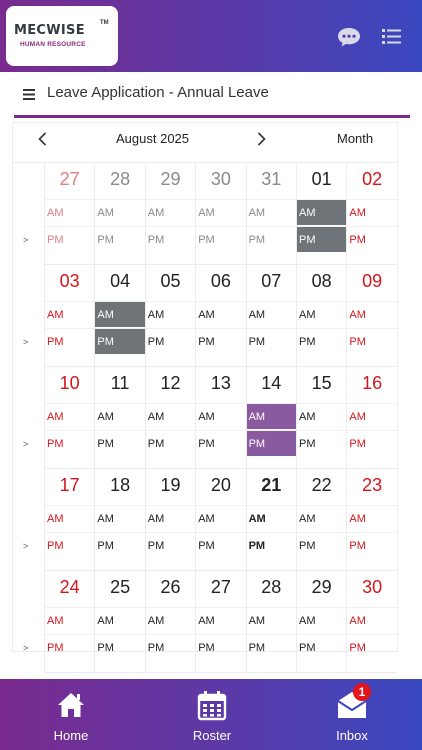 The width and height of the screenshot is (422, 750). I want to click on calendar-day-cell: 19 AM PM, so click(170, 520).